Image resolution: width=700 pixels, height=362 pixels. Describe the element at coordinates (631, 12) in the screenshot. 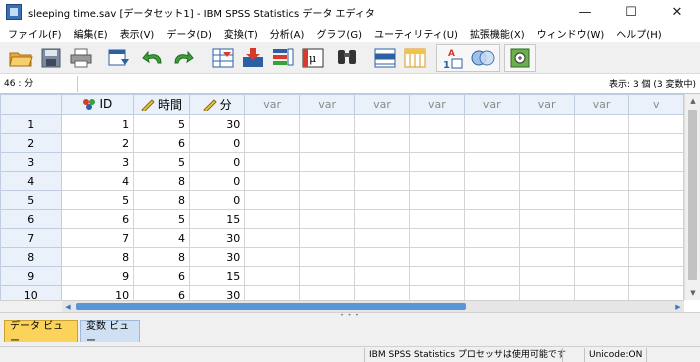

I see `maximize-button: ☐` at that location.